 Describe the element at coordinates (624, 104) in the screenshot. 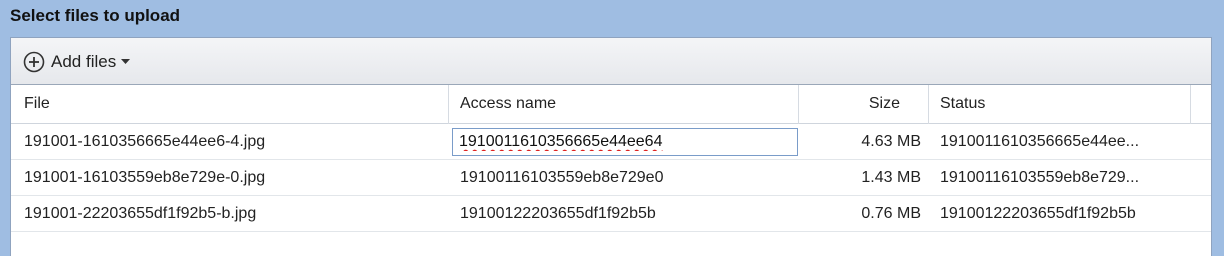

I see `column-header-access-name: Access name` at that location.